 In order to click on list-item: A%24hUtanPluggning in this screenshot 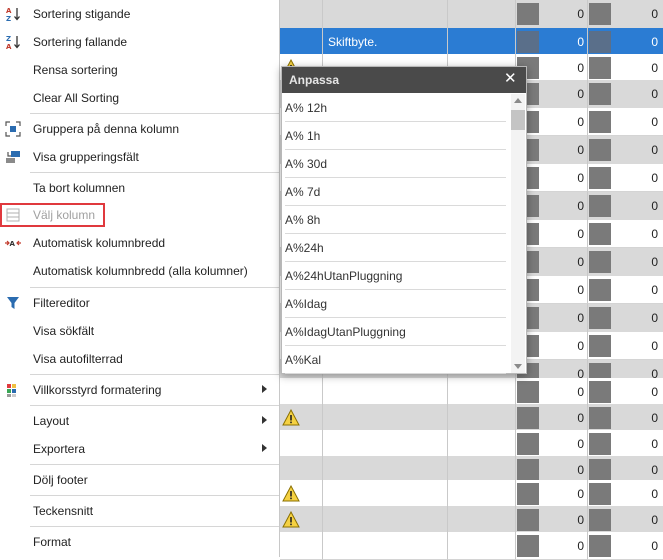, I will do `click(396, 276)`.